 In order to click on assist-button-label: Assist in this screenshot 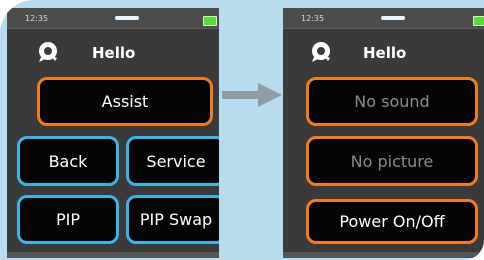, I will do `click(125, 101)`.